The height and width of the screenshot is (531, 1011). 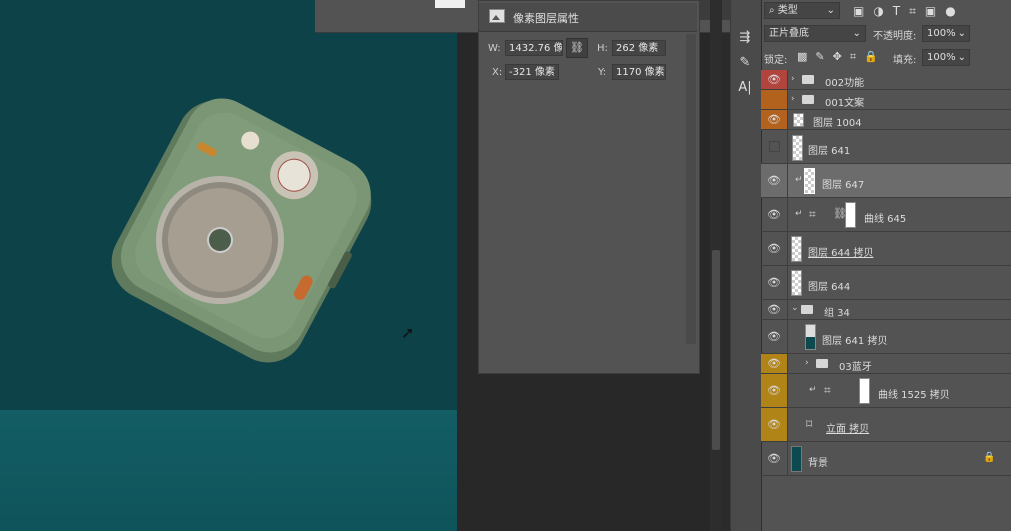 I want to click on layer-name: 图层 641 拷贝, so click(x=855, y=341).